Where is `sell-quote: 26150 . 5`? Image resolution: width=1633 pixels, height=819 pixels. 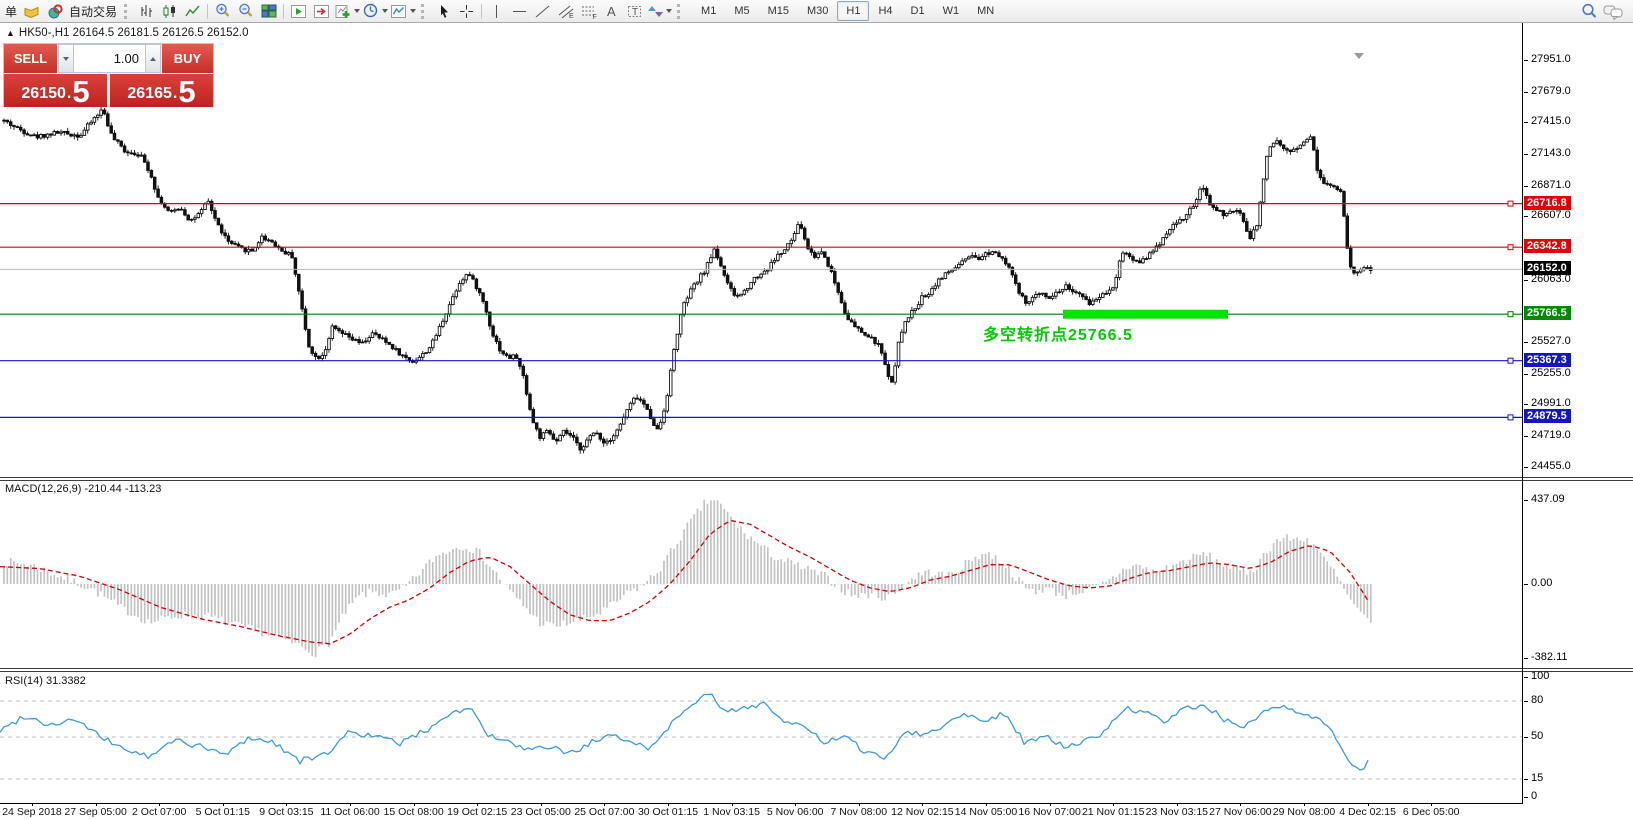
sell-quote: 26150 . 5 is located at coordinates (55, 90).